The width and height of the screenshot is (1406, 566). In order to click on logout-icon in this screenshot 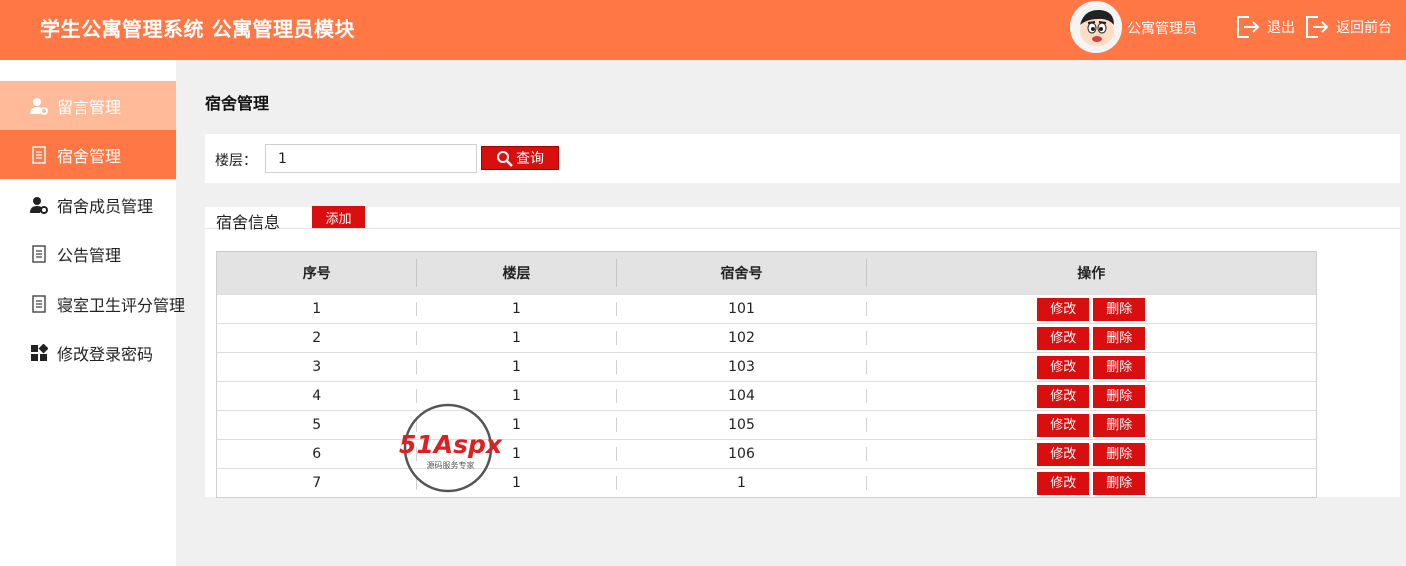, I will do `click(1248, 27)`.